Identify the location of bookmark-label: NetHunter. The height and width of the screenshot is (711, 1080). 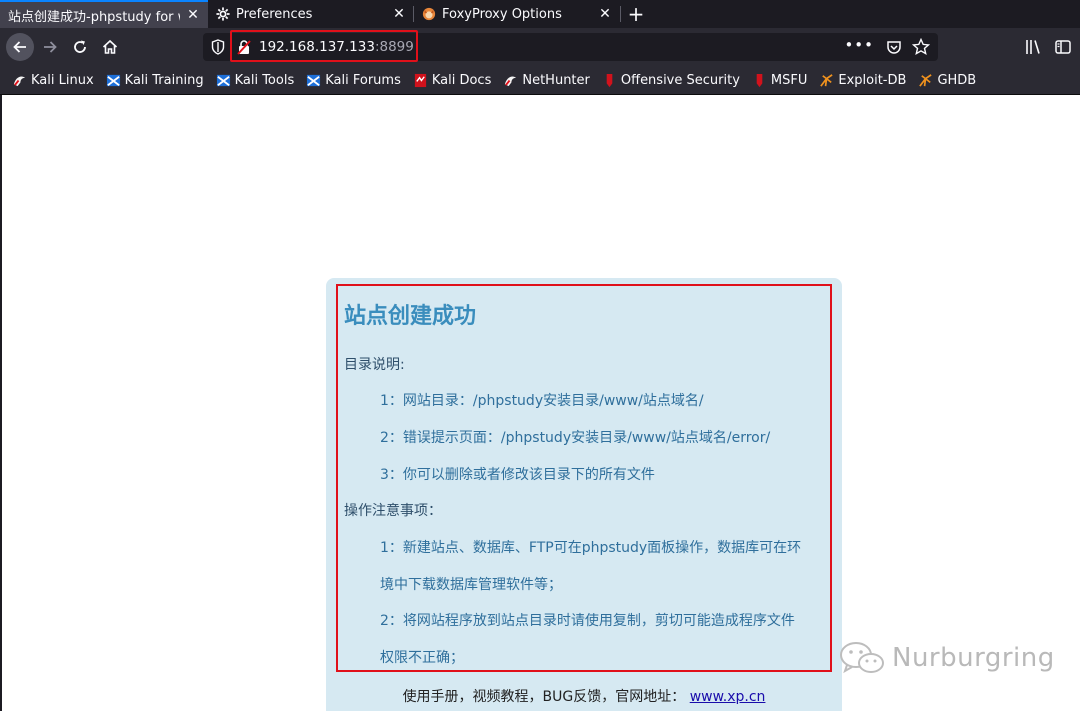
(556, 80).